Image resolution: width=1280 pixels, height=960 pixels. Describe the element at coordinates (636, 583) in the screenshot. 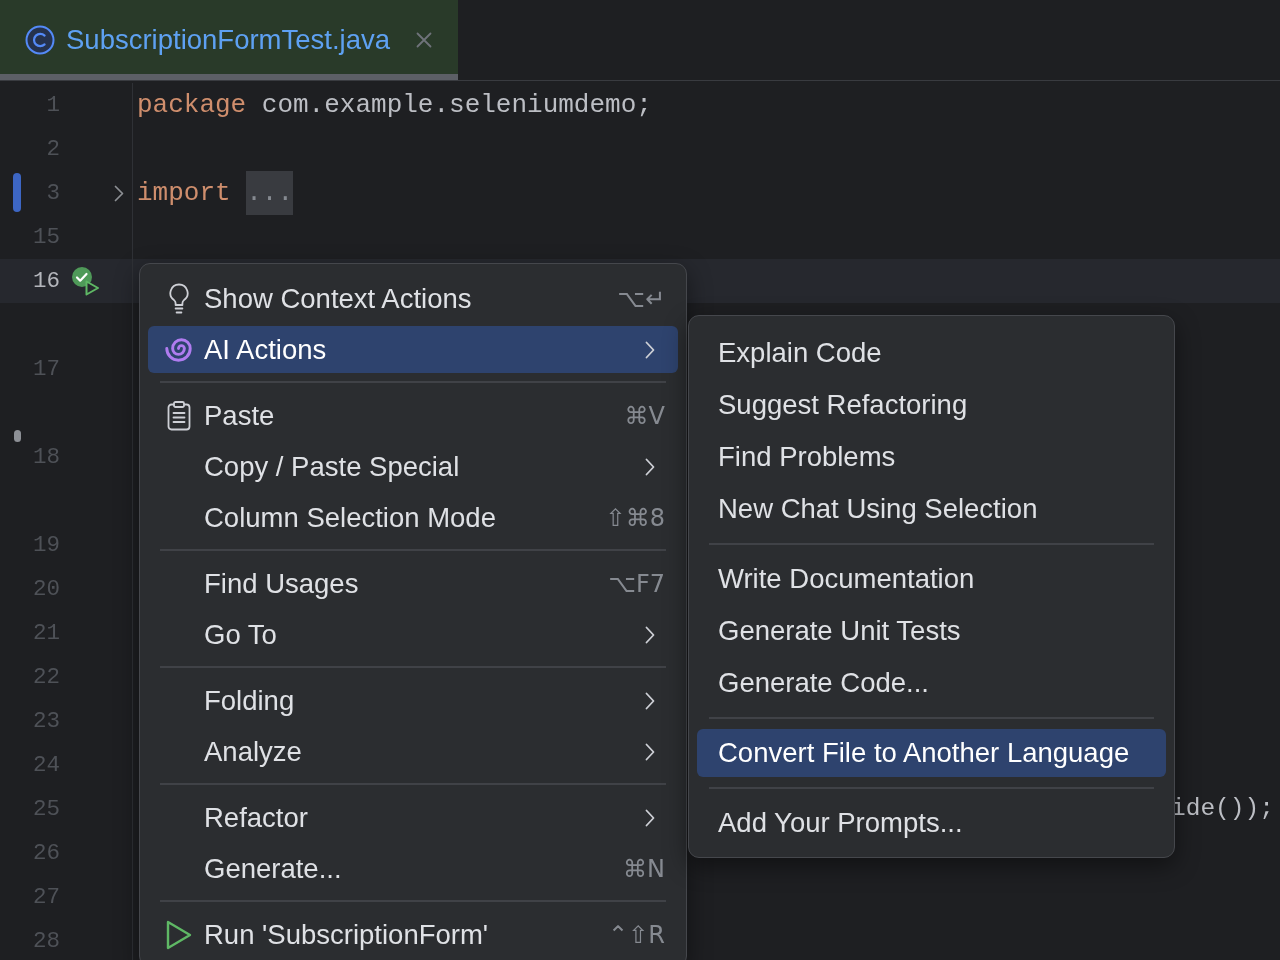

I see `shortcut-text: ⌥F7` at that location.